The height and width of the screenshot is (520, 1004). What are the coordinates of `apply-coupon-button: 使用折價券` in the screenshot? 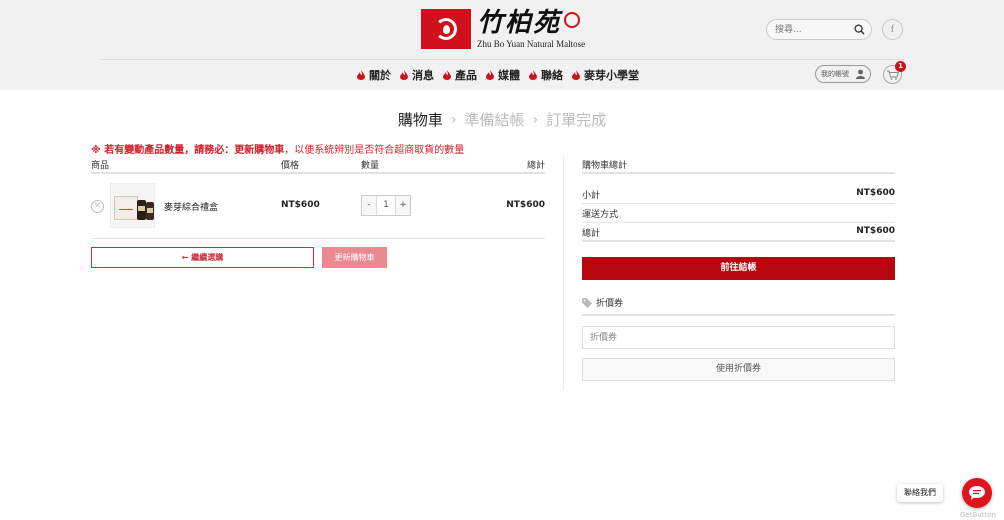 It's located at (738, 369).